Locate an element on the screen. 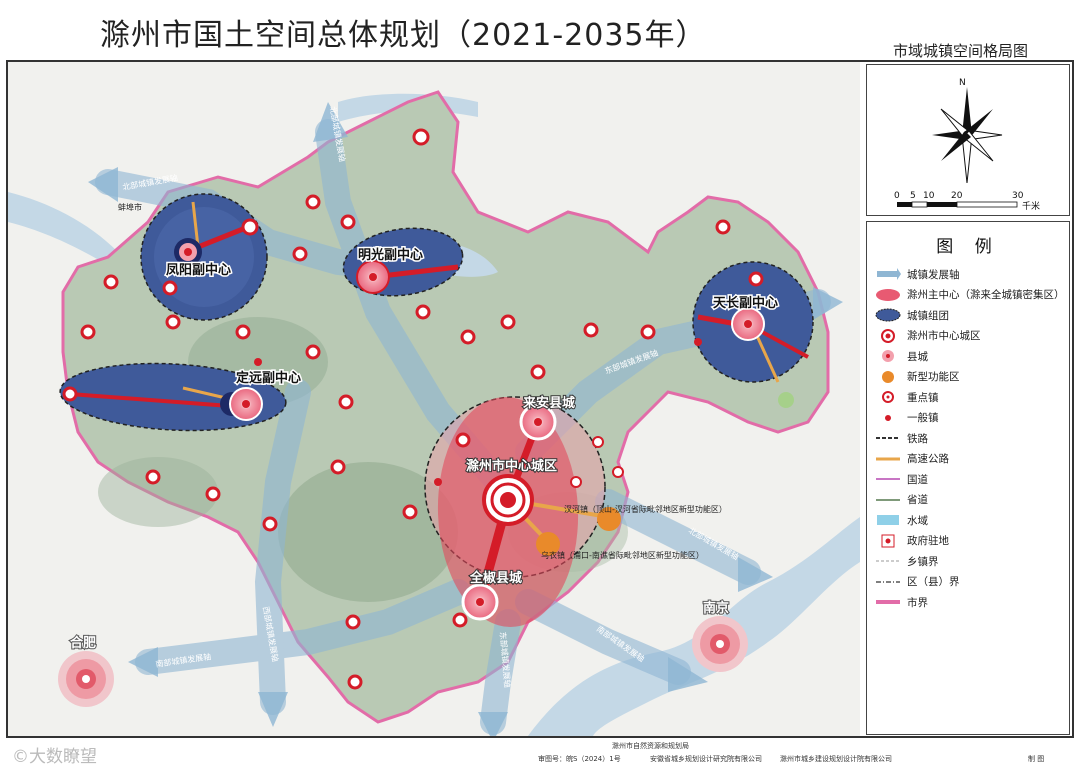  label-hefei: 合肥 is located at coordinates (83, 643).